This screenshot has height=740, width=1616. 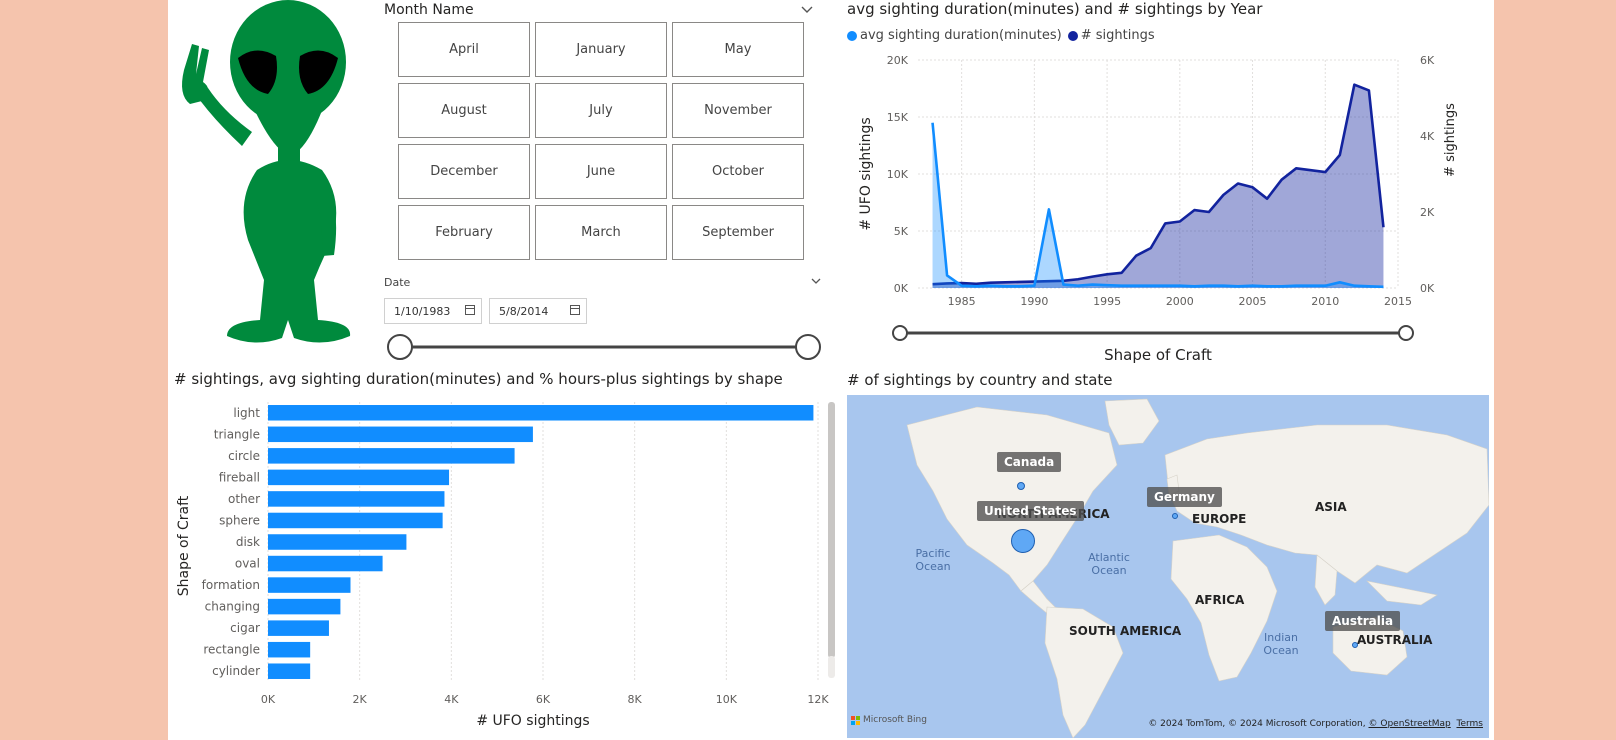 I want to click on scrollbar, so click(x=831, y=530).